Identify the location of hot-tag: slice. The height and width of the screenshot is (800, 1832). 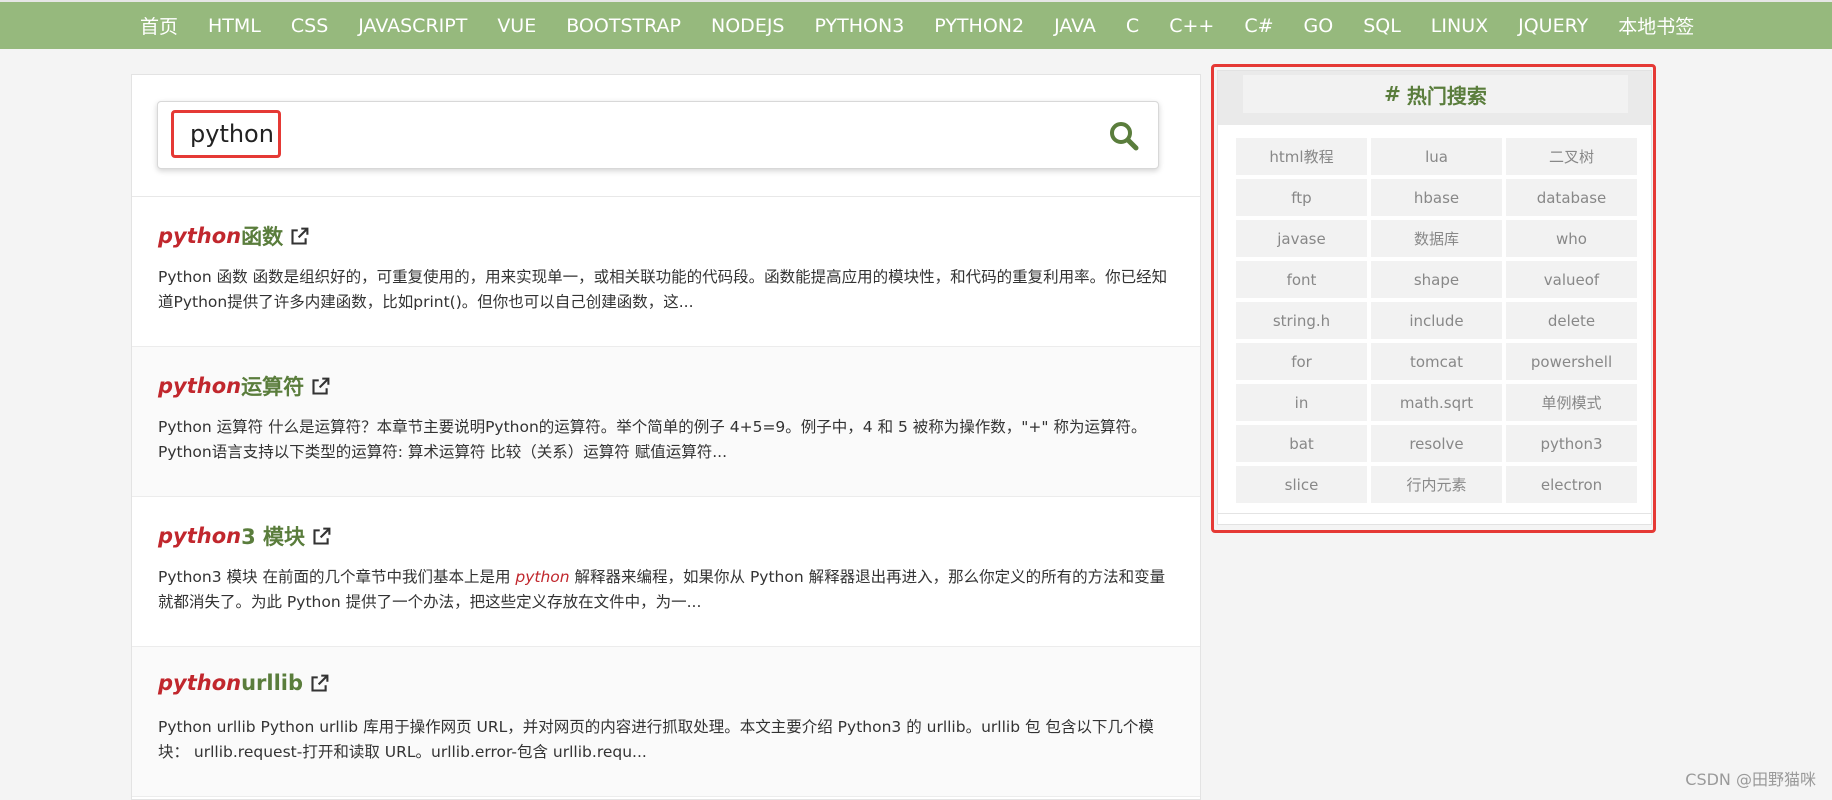
(1301, 484).